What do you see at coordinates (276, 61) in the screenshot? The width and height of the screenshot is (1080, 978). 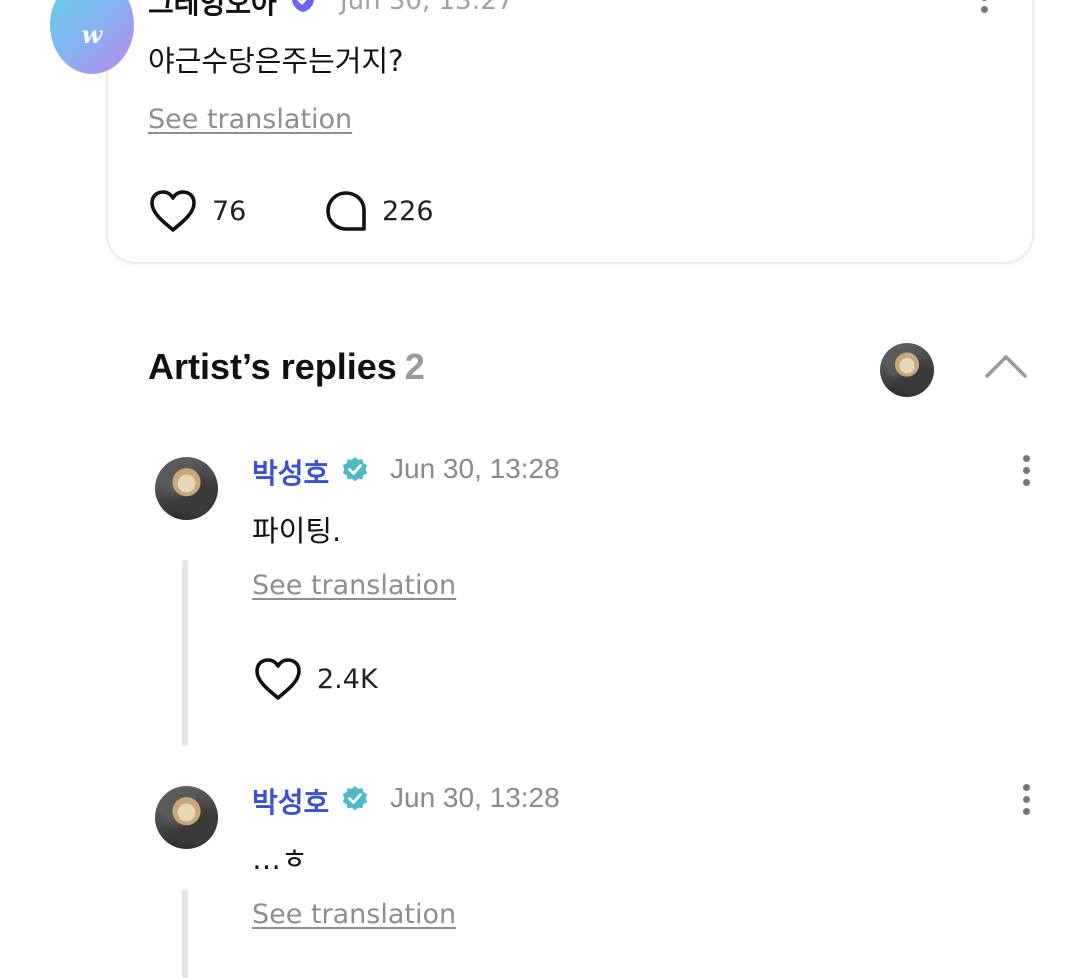 I see `post-body: 야근수당은주는거지?` at bounding box center [276, 61].